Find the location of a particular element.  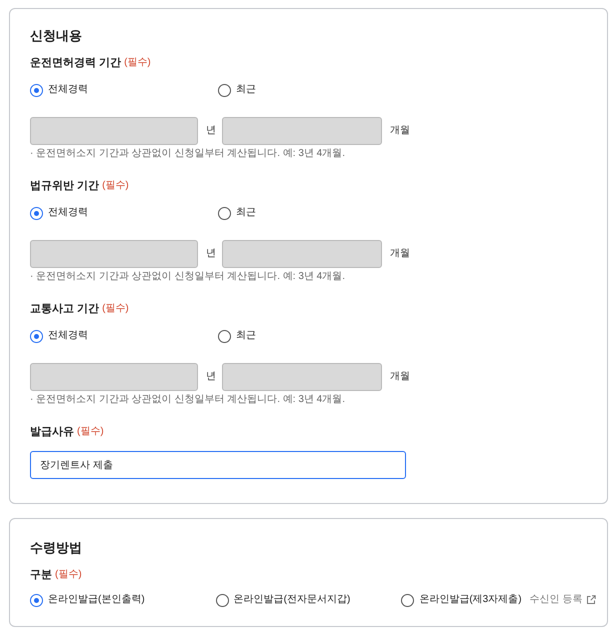

section-title: 신청내용 is located at coordinates (56, 36).